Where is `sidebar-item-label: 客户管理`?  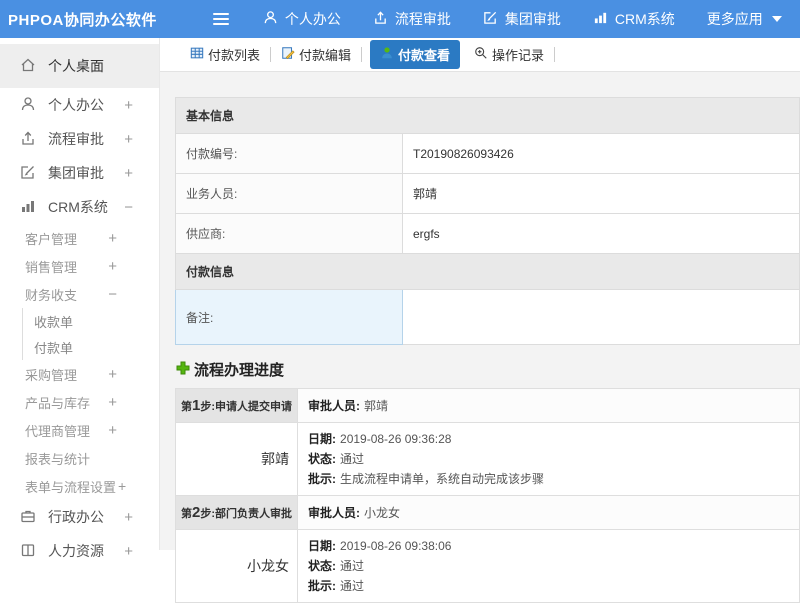
sidebar-item-label: 客户管理 is located at coordinates (51, 238).